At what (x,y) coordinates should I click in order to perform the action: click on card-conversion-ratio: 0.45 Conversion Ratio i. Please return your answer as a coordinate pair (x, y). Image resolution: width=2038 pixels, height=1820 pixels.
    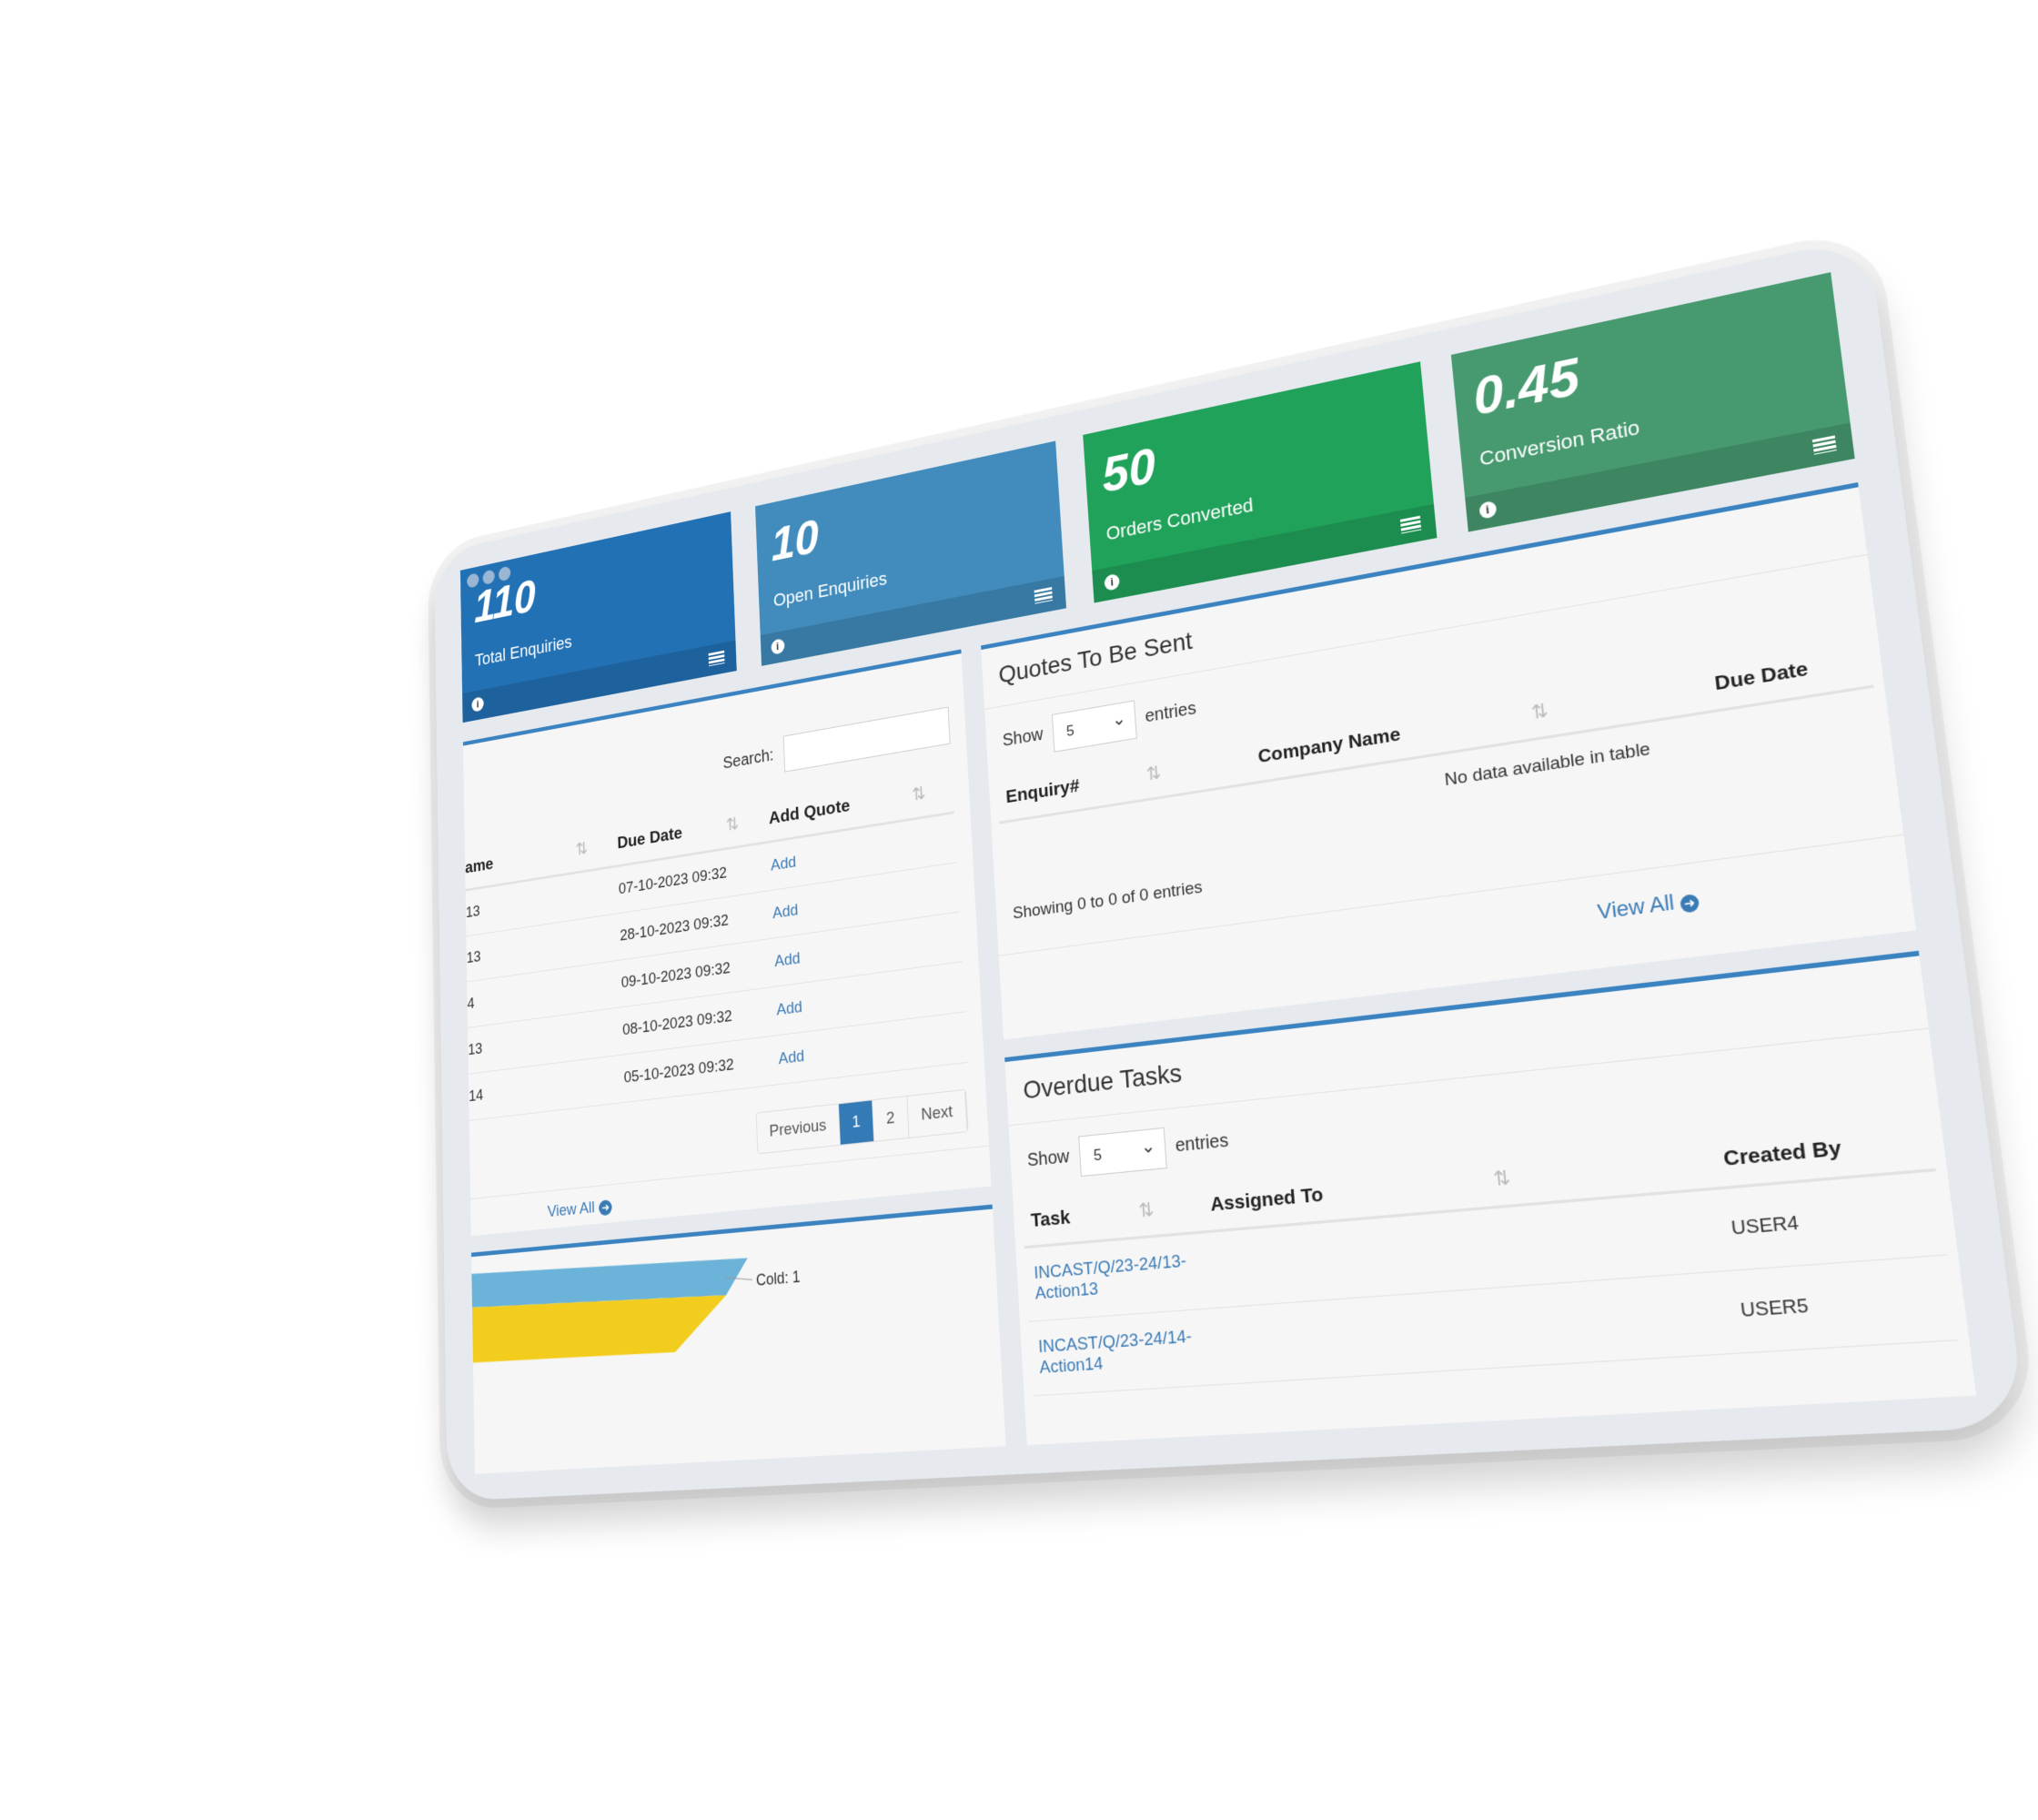
    Looking at the image, I should click on (1652, 402).